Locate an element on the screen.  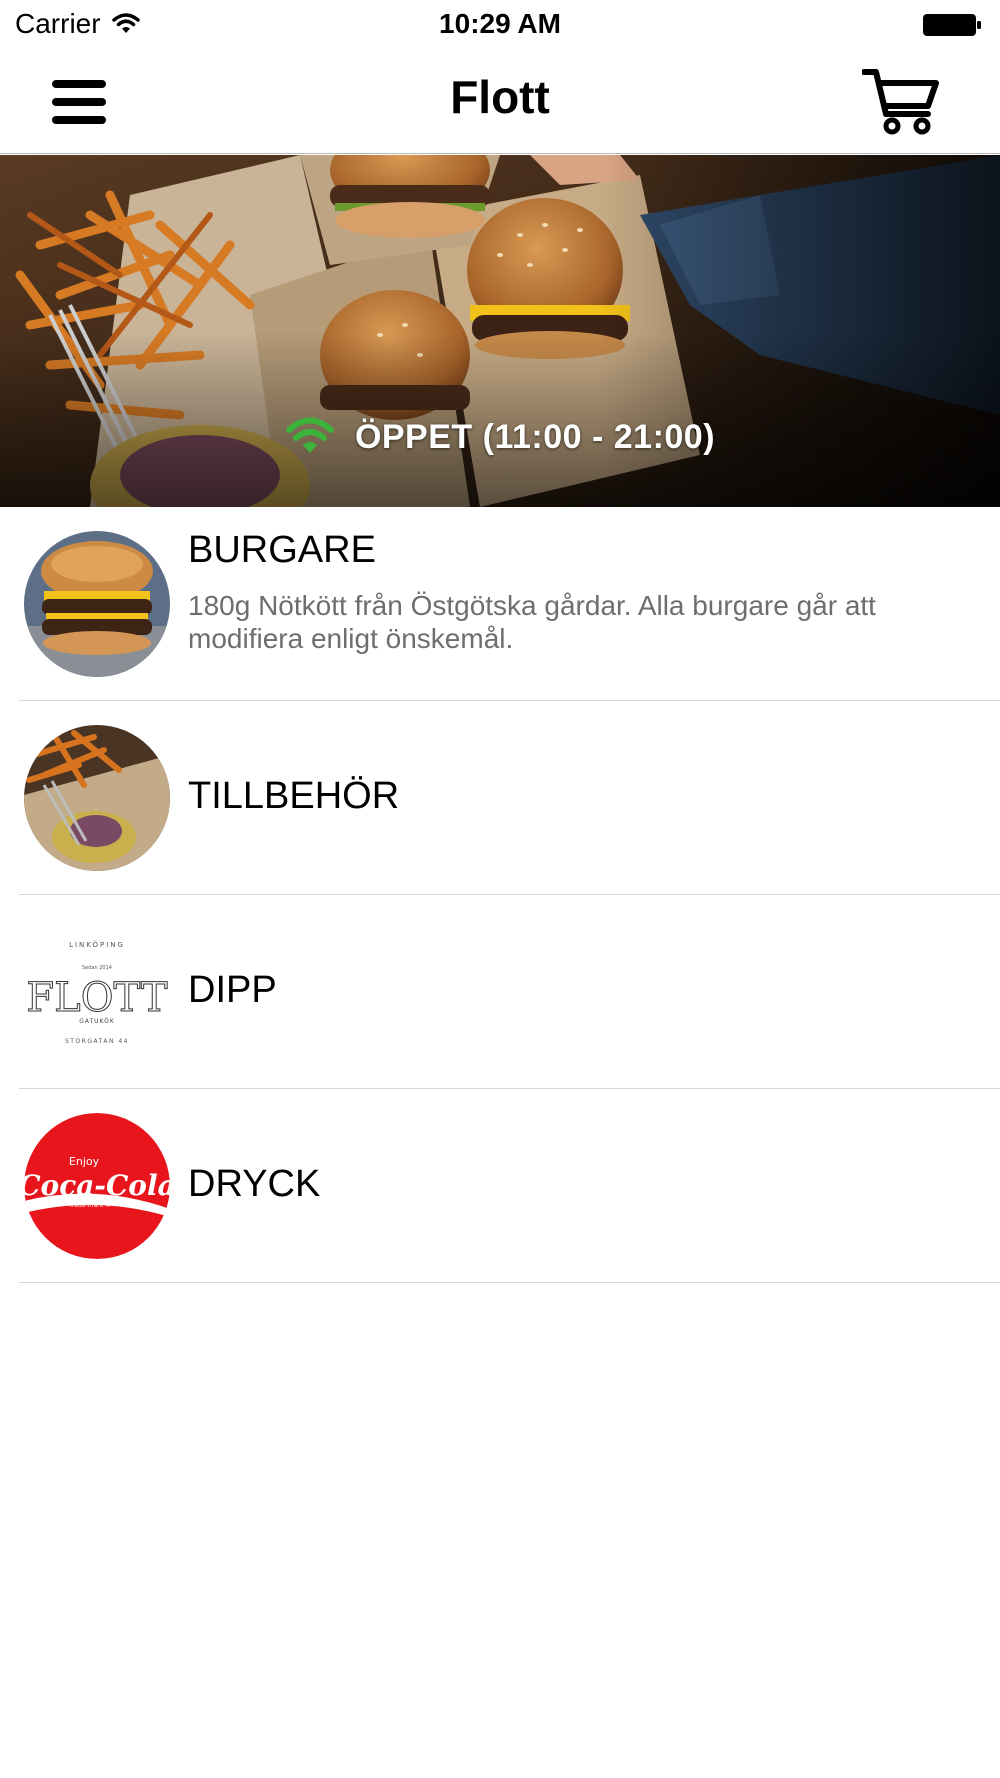
cola-logo-word: Coca-Cola is located at coordinates (97, 1185).